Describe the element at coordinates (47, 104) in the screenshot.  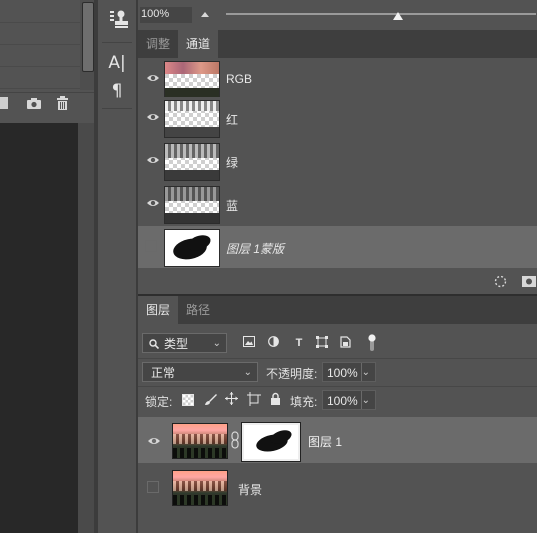
I see `panel-bottom-toolbar` at that location.